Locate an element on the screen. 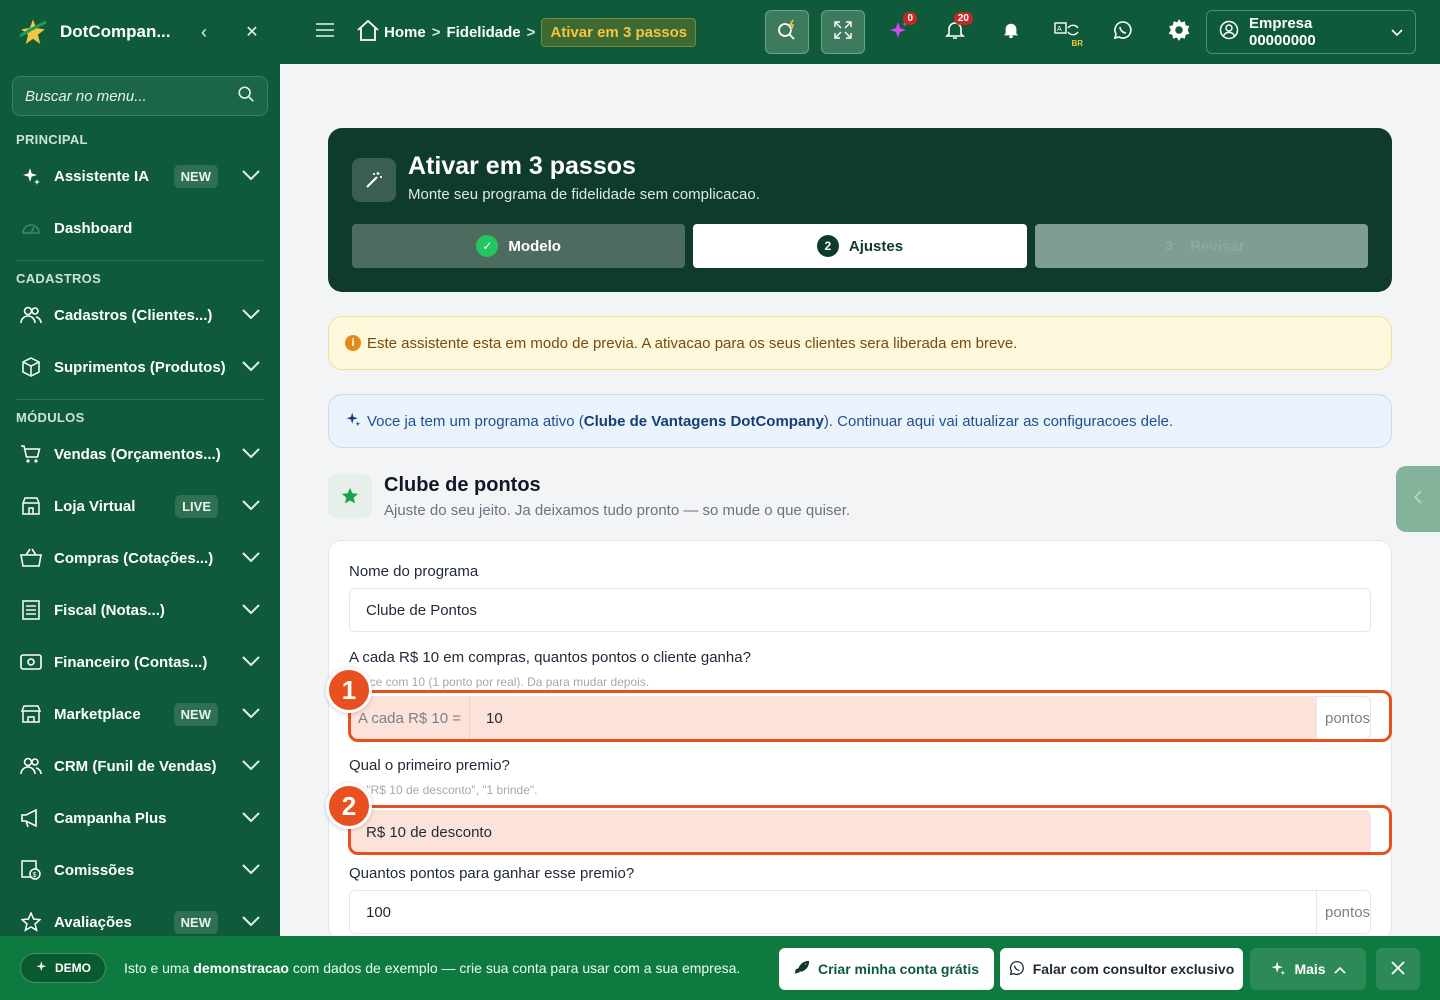  sidebar-item-comissoes: $ Comissões is located at coordinates (140, 870).